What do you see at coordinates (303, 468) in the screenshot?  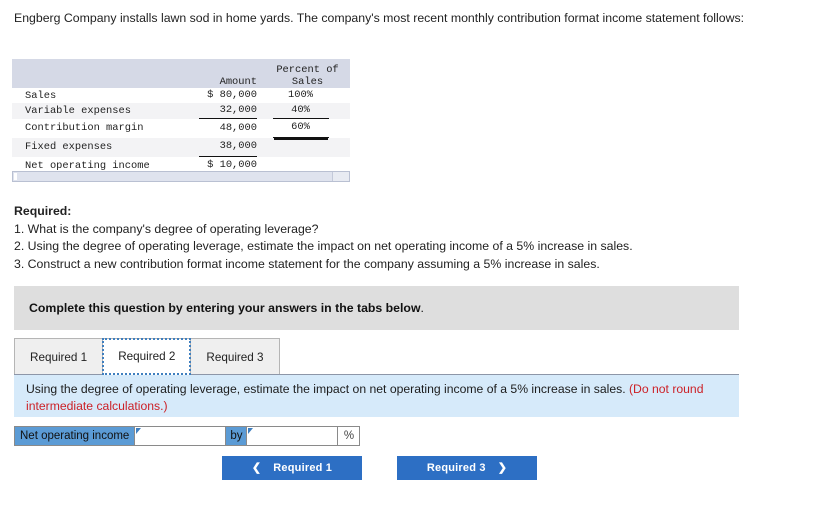 I see `prev-button-label: Required 1` at bounding box center [303, 468].